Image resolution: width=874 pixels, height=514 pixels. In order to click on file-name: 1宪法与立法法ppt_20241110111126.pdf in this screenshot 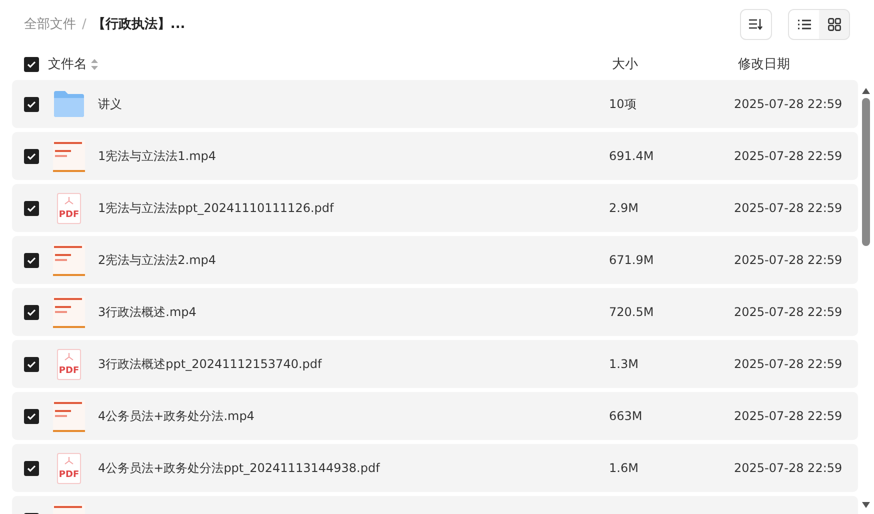, I will do `click(216, 208)`.